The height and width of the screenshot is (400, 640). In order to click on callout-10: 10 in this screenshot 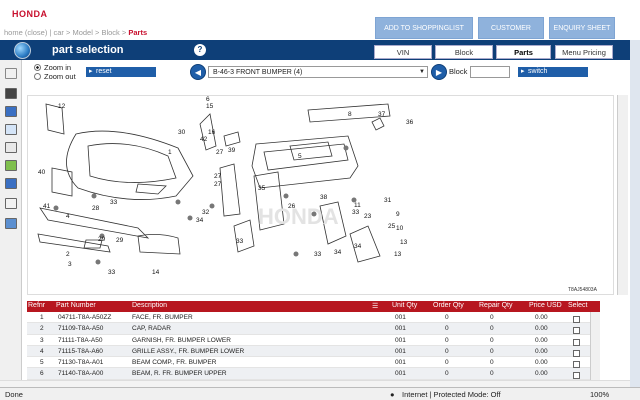, I will do `click(400, 228)`.